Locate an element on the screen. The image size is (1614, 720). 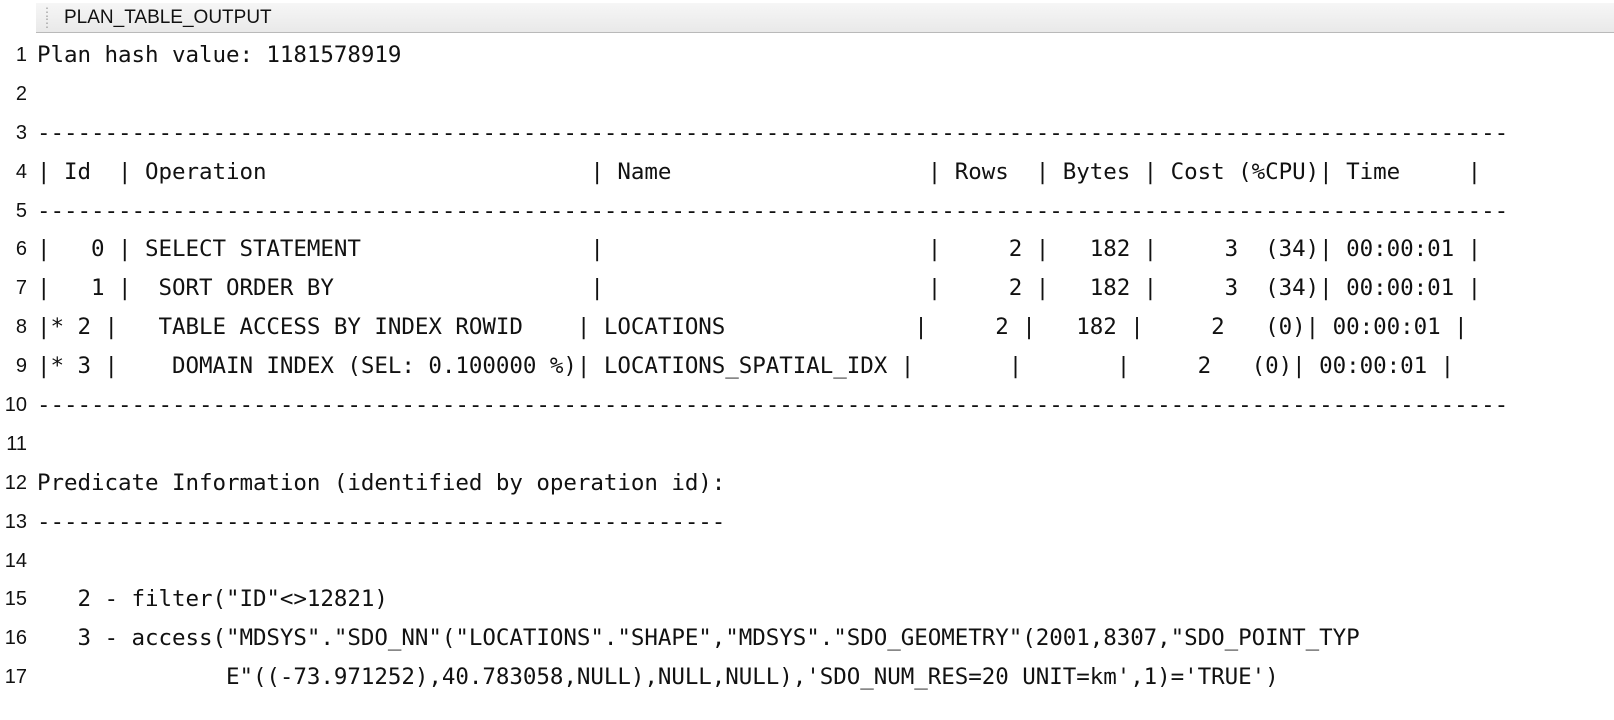
line-number: 13 is located at coordinates (15, 521).